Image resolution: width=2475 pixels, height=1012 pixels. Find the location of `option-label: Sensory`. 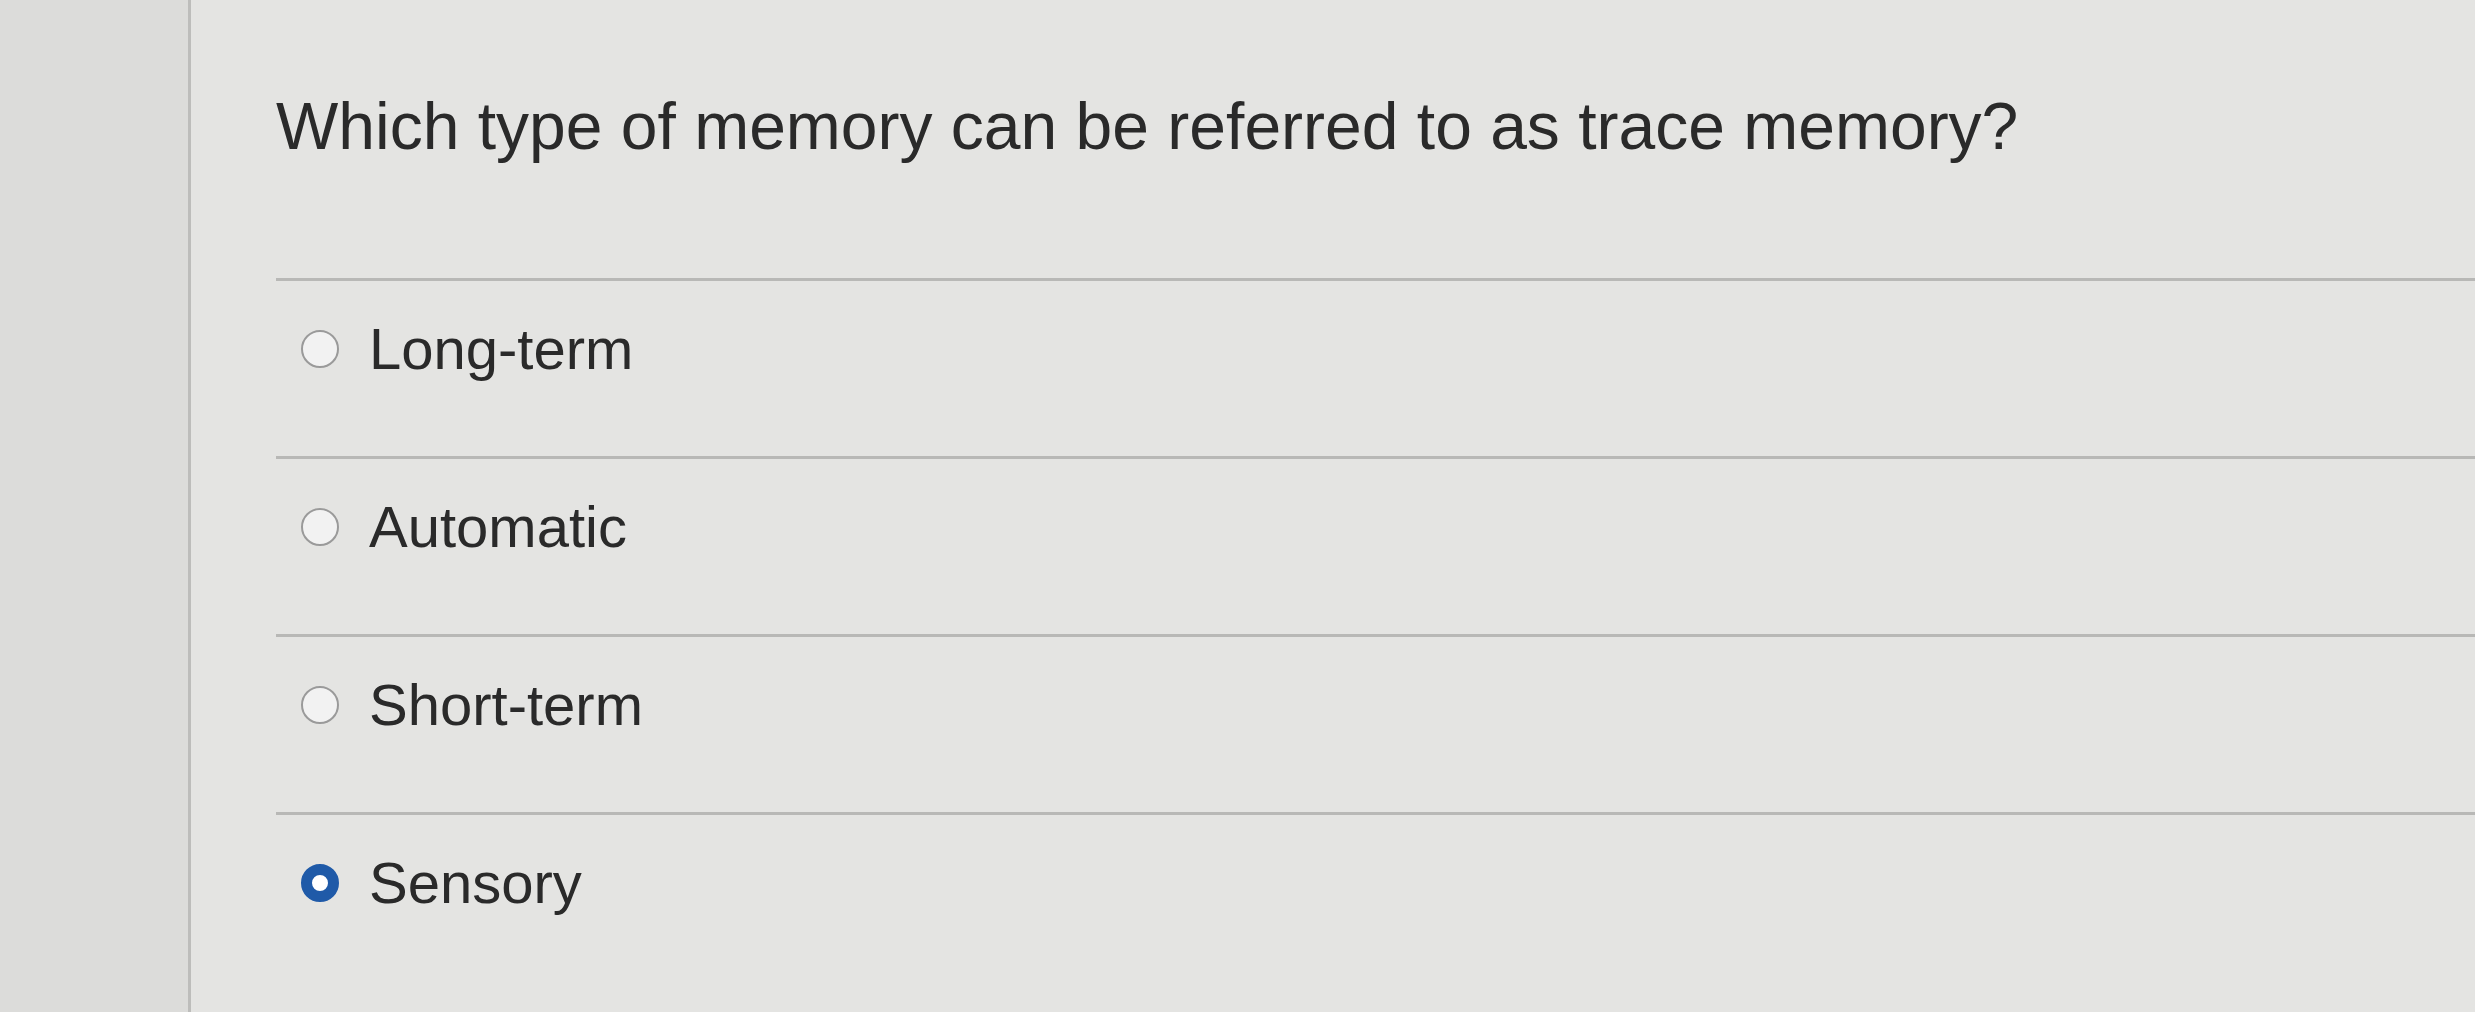

option-label: Sensory is located at coordinates (475, 882).